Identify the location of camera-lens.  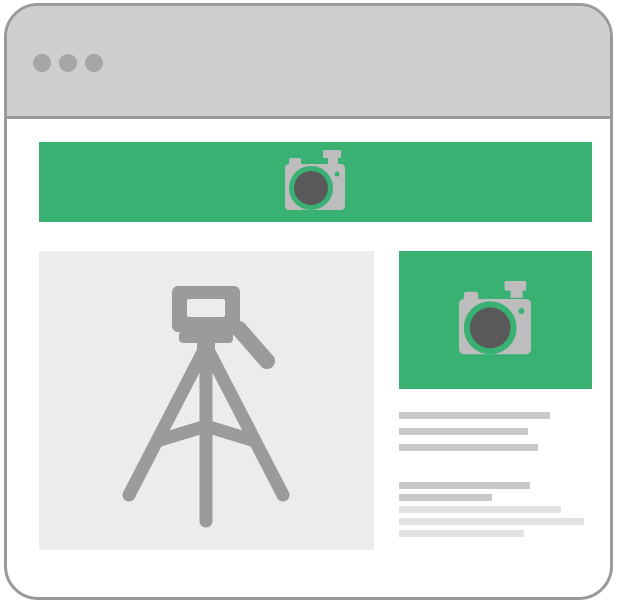
(311, 188).